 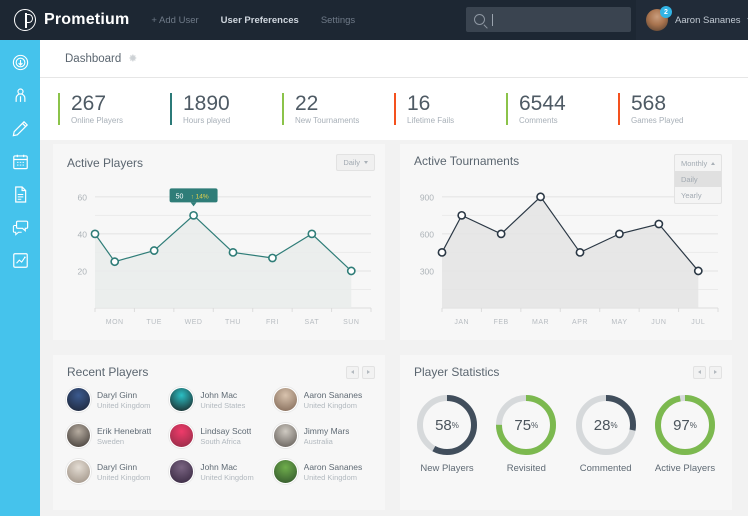 What do you see at coordinates (606, 425) in the screenshot?
I see `donut-ring: 28%` at bounding box center [606, 425].